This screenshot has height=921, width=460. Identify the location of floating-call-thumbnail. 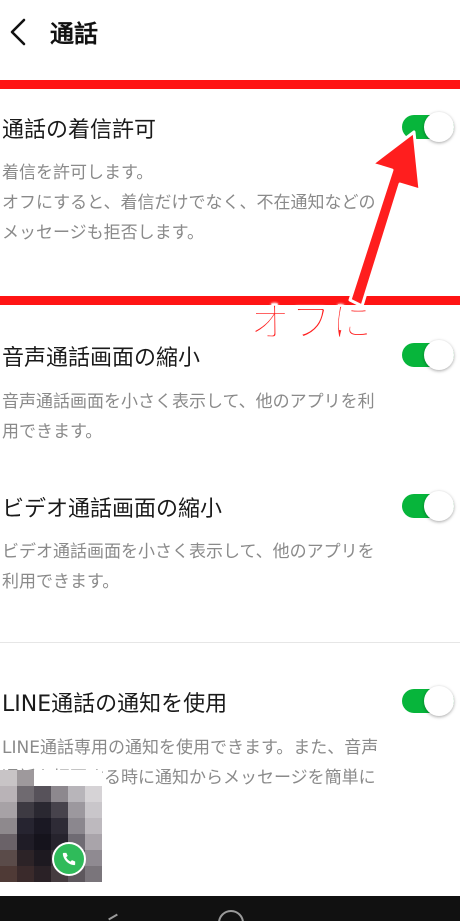
(51, 826).